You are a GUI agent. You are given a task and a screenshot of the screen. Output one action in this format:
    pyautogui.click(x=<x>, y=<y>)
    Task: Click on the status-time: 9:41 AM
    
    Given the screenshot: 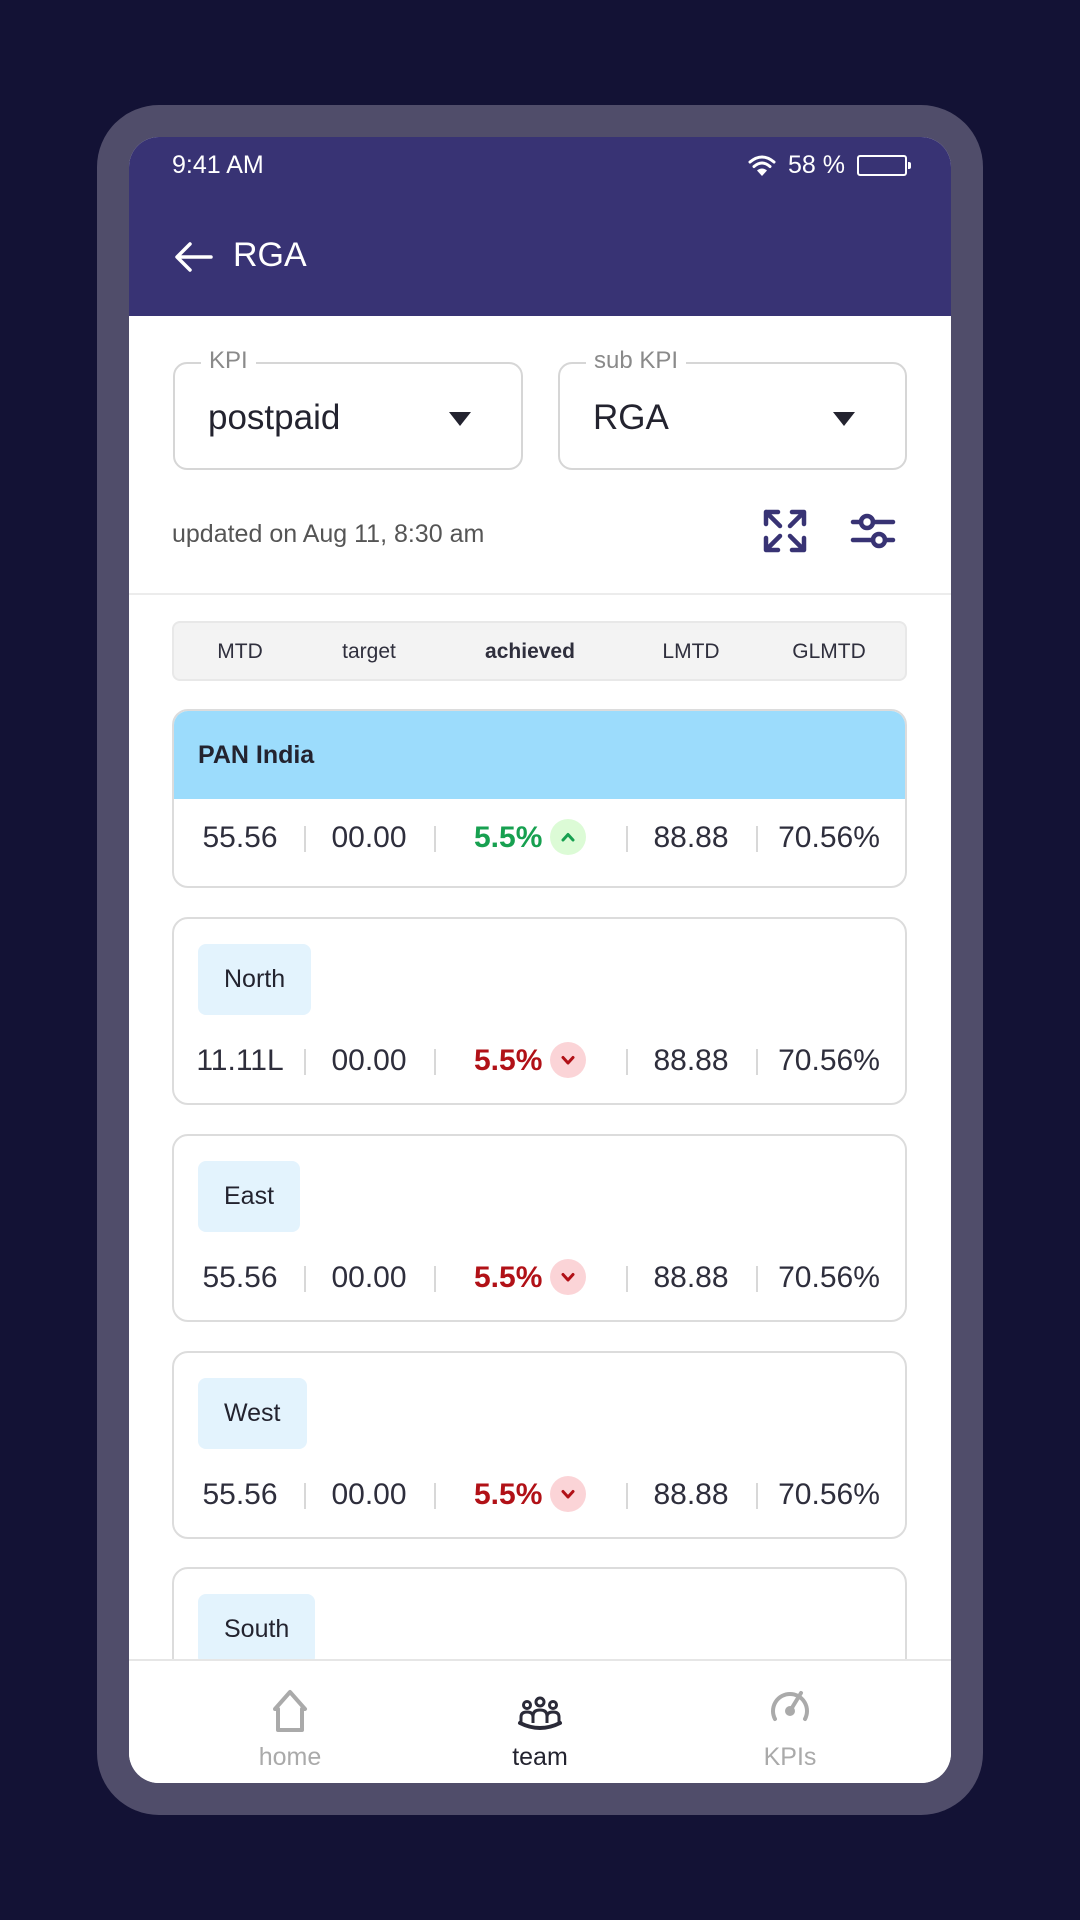 What is the action you would take?
    pyautogui.click(x=218, y=165)
    